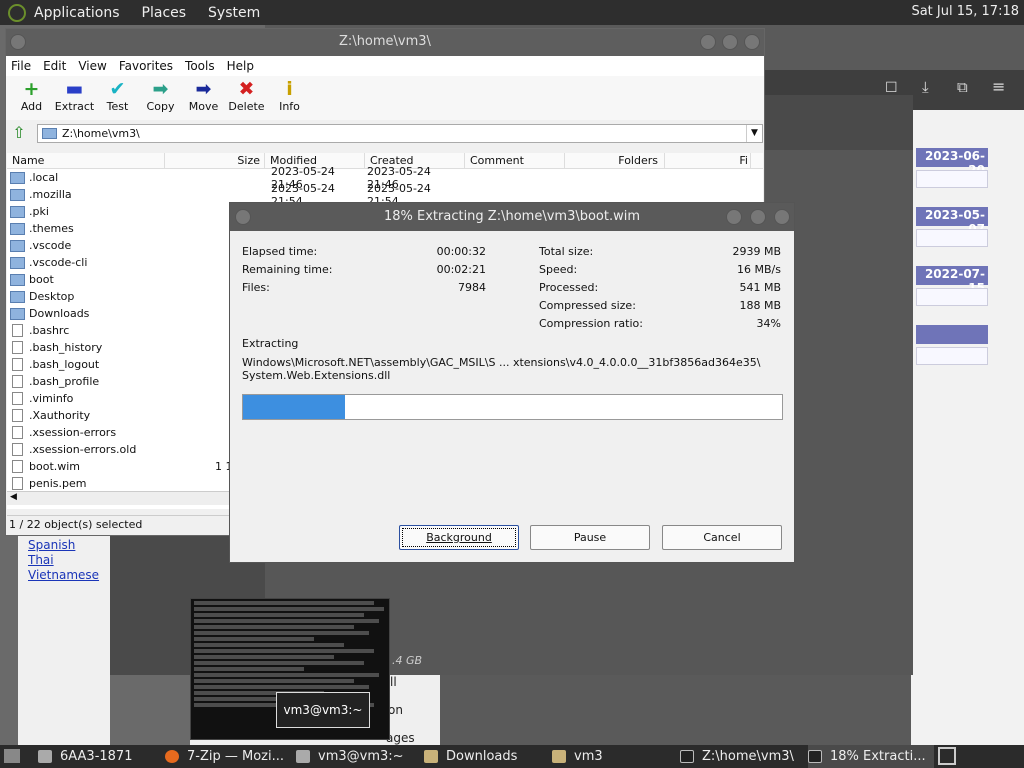 Image resolution: width=1024 pixels, height=768 pixels. I want to click on file-name: Desktop, so click(52, 296).